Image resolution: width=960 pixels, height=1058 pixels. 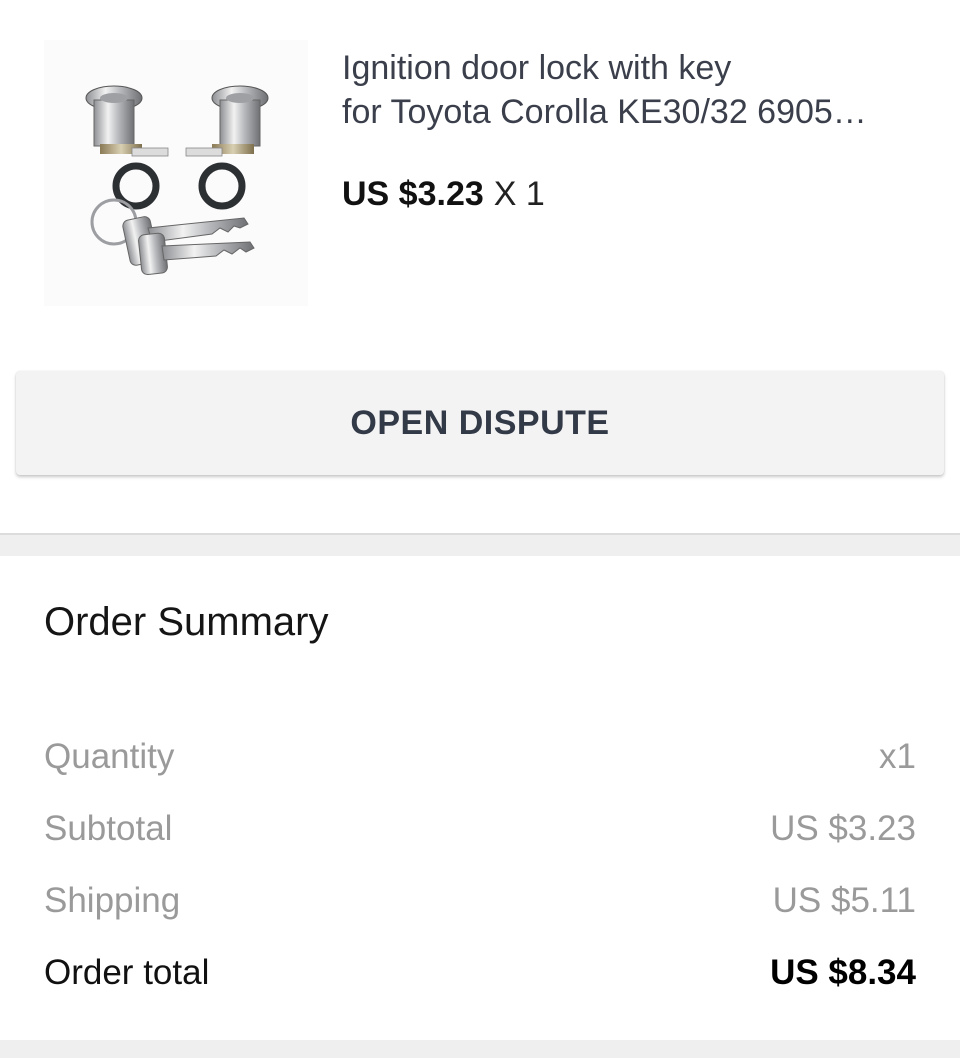 What do you see at coordinates (844, 900) in the screenshot?
I see `summary-value: US $5.11` at bounding box center [844, 900].